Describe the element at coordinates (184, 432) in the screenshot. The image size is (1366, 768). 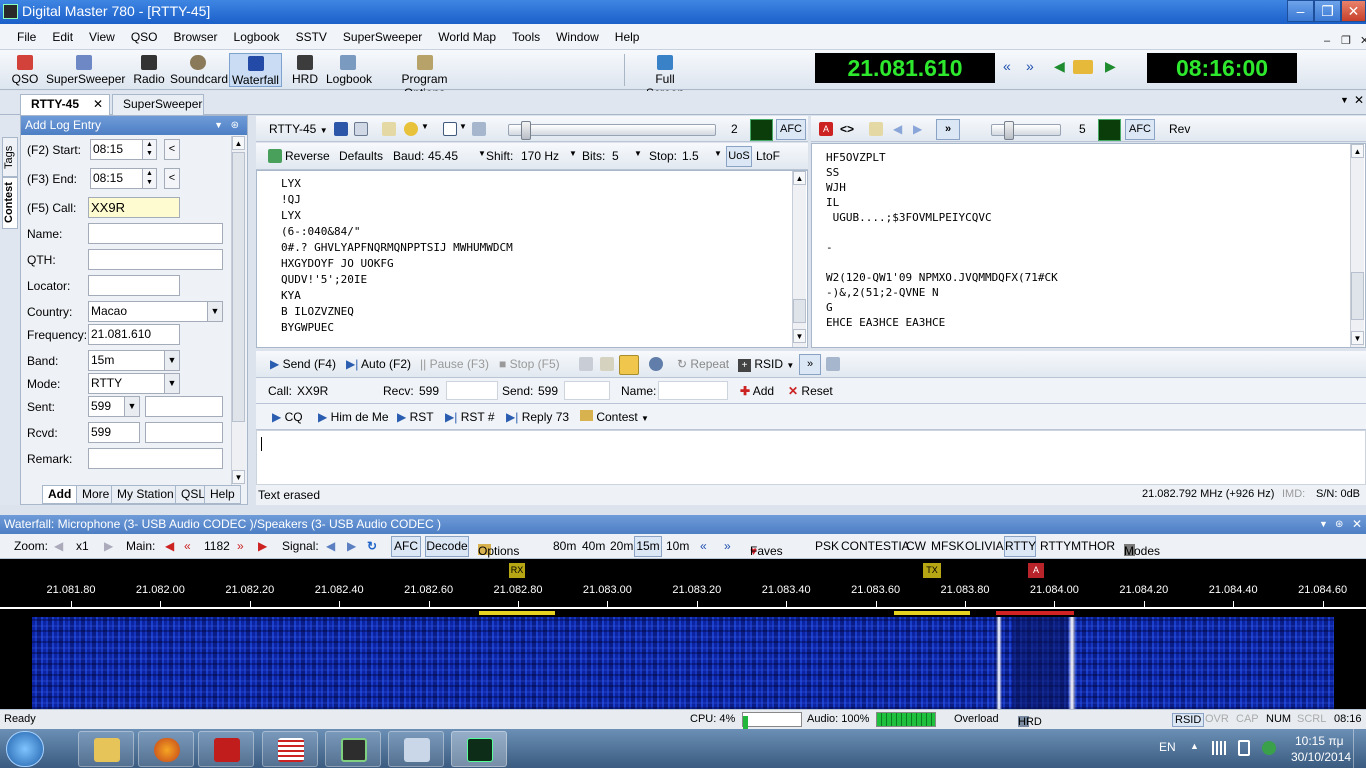
I see `rcvd-extra-field` at that location.